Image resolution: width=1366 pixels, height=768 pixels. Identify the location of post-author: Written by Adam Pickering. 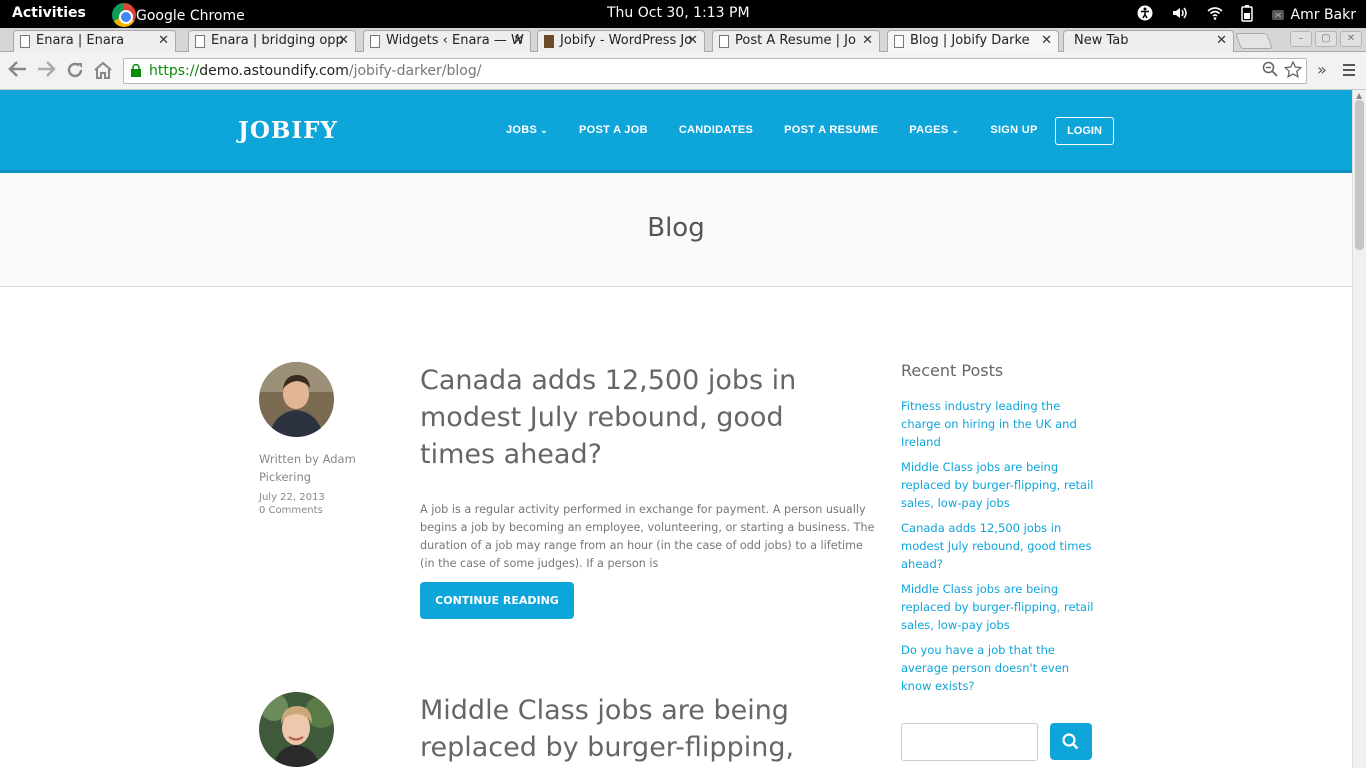
(319, 468).